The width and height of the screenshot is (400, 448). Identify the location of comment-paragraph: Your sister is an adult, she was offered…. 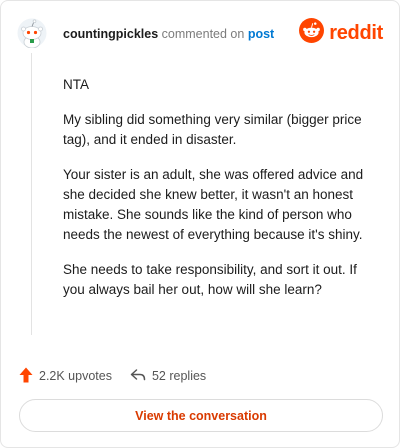
(213, 204).